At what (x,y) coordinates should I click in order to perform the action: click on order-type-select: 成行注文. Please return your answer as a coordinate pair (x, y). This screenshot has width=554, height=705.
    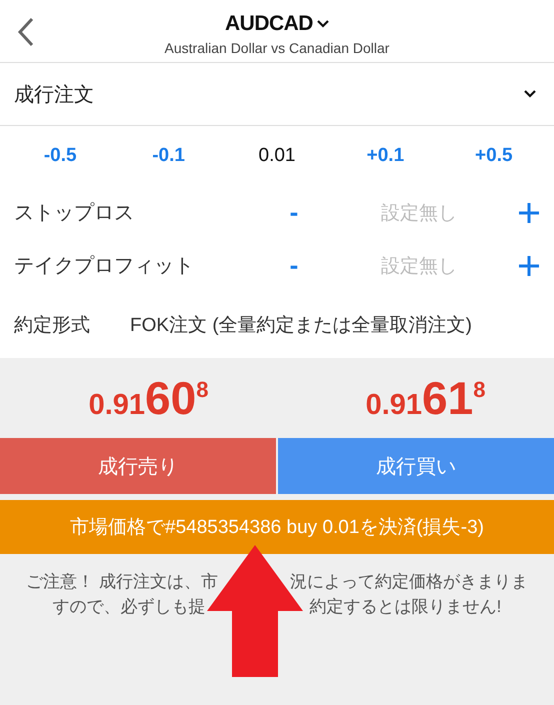
    Looking at the image, I should click on (54, 94).